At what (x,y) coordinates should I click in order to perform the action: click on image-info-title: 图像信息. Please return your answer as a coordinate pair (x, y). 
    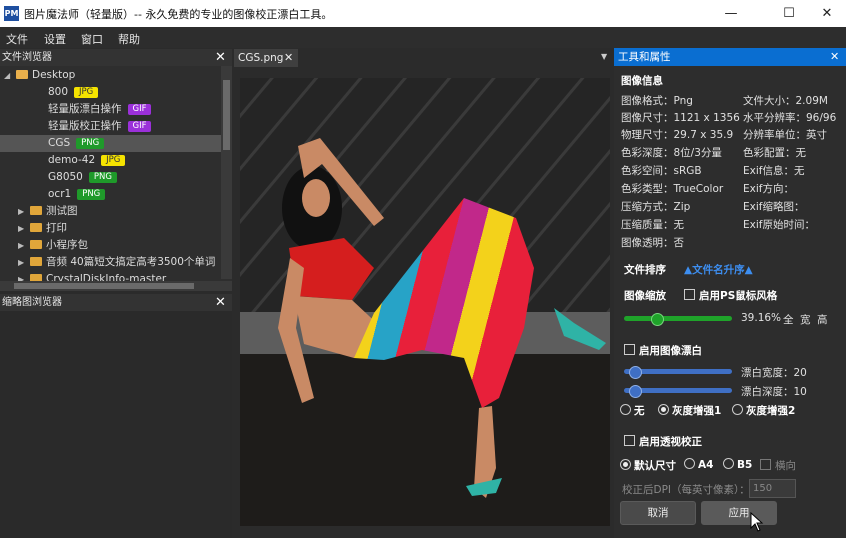
    Looking at the image, I should click on (642, 81).